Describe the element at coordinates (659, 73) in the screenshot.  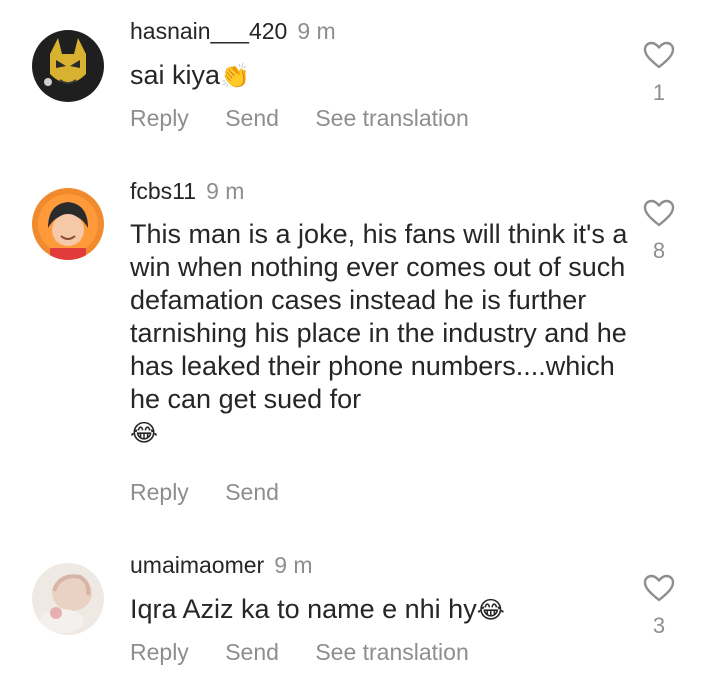
I see `like-control: 1` at that location.